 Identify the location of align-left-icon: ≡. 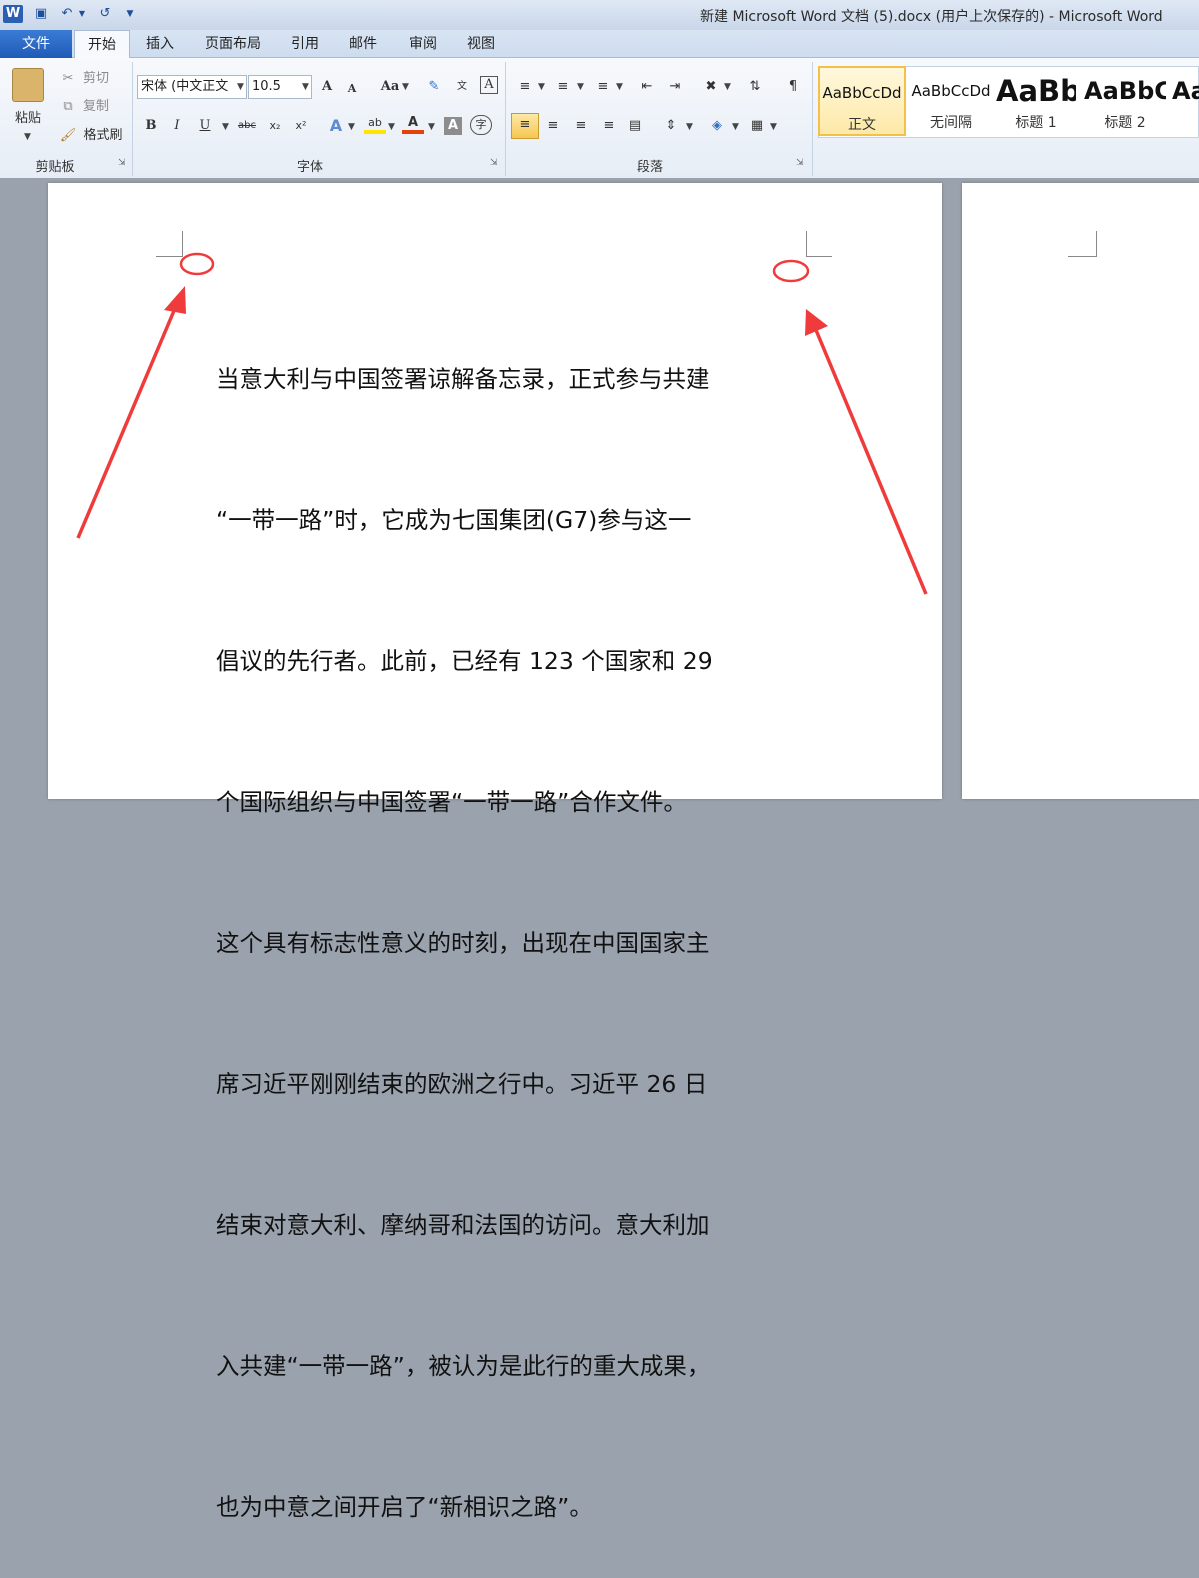
(525, 126).